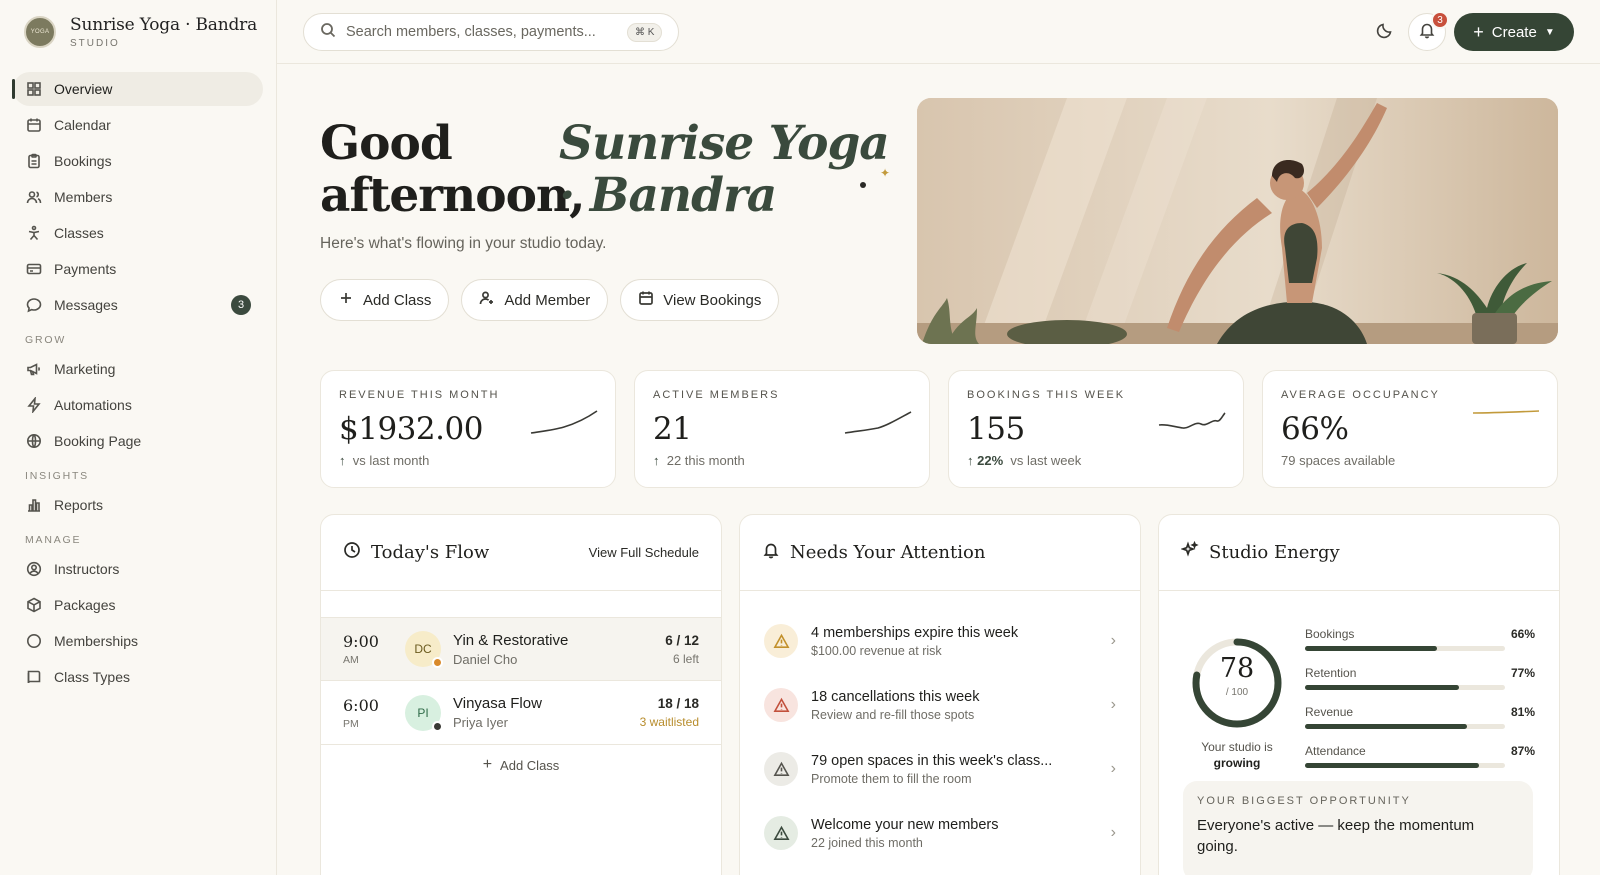 This screenshot has width=1600, height=875. I want to click on search-input, so click(483, 32).